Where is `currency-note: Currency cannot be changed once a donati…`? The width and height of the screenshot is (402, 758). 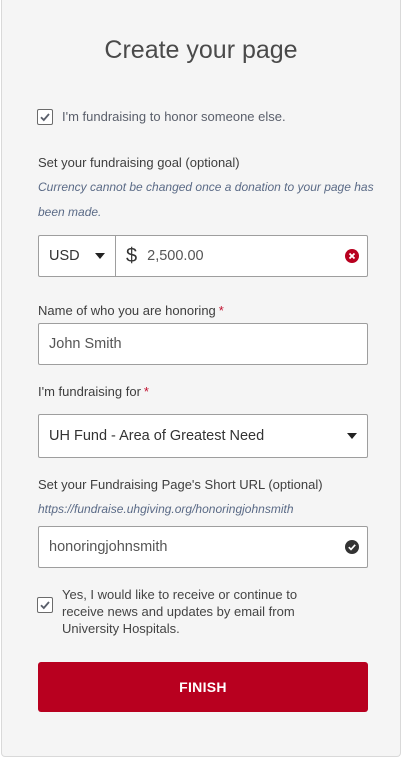 currency-note: Currency cannot be changed once a donati… is located at coordinates (206, 199).